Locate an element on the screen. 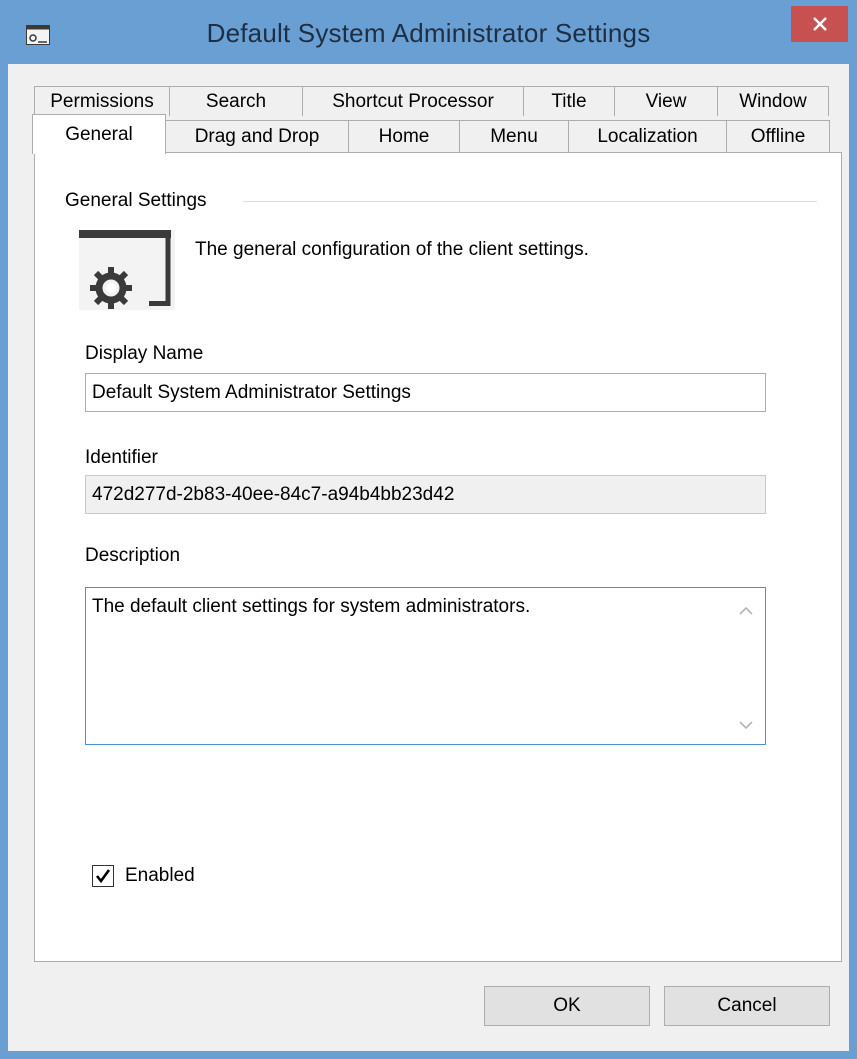  cancel-button: Cancel is located at coordinates (747, 1006).